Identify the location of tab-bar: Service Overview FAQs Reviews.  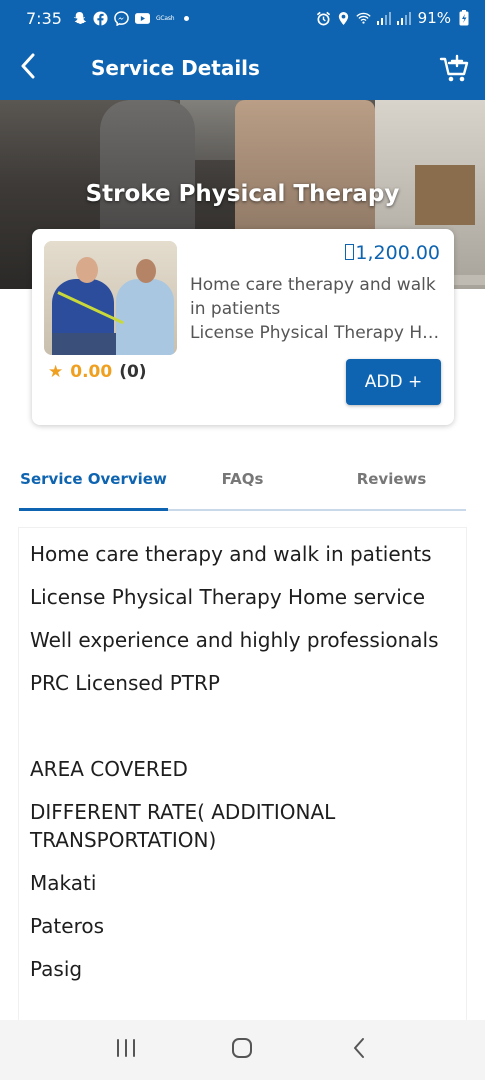
(242, 479).